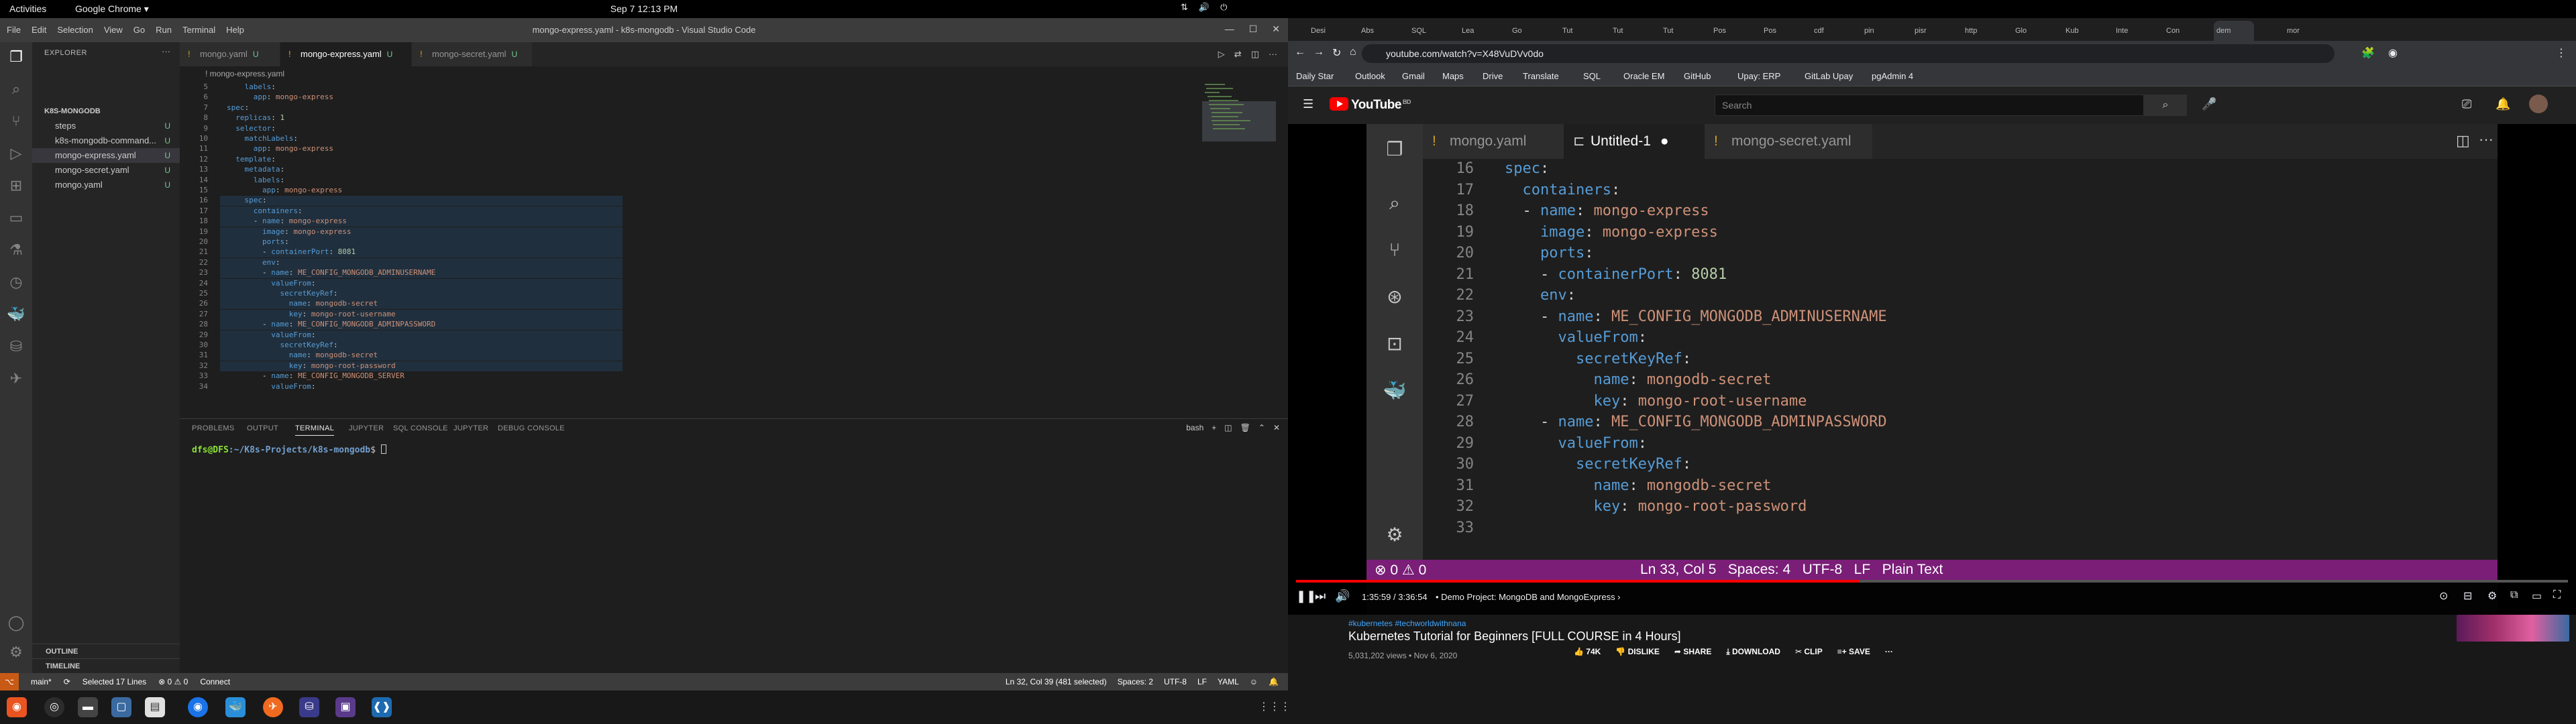 This screenshot has width=2576, height=724. I want to click on browser-tab: Con, so click(2173, 31).